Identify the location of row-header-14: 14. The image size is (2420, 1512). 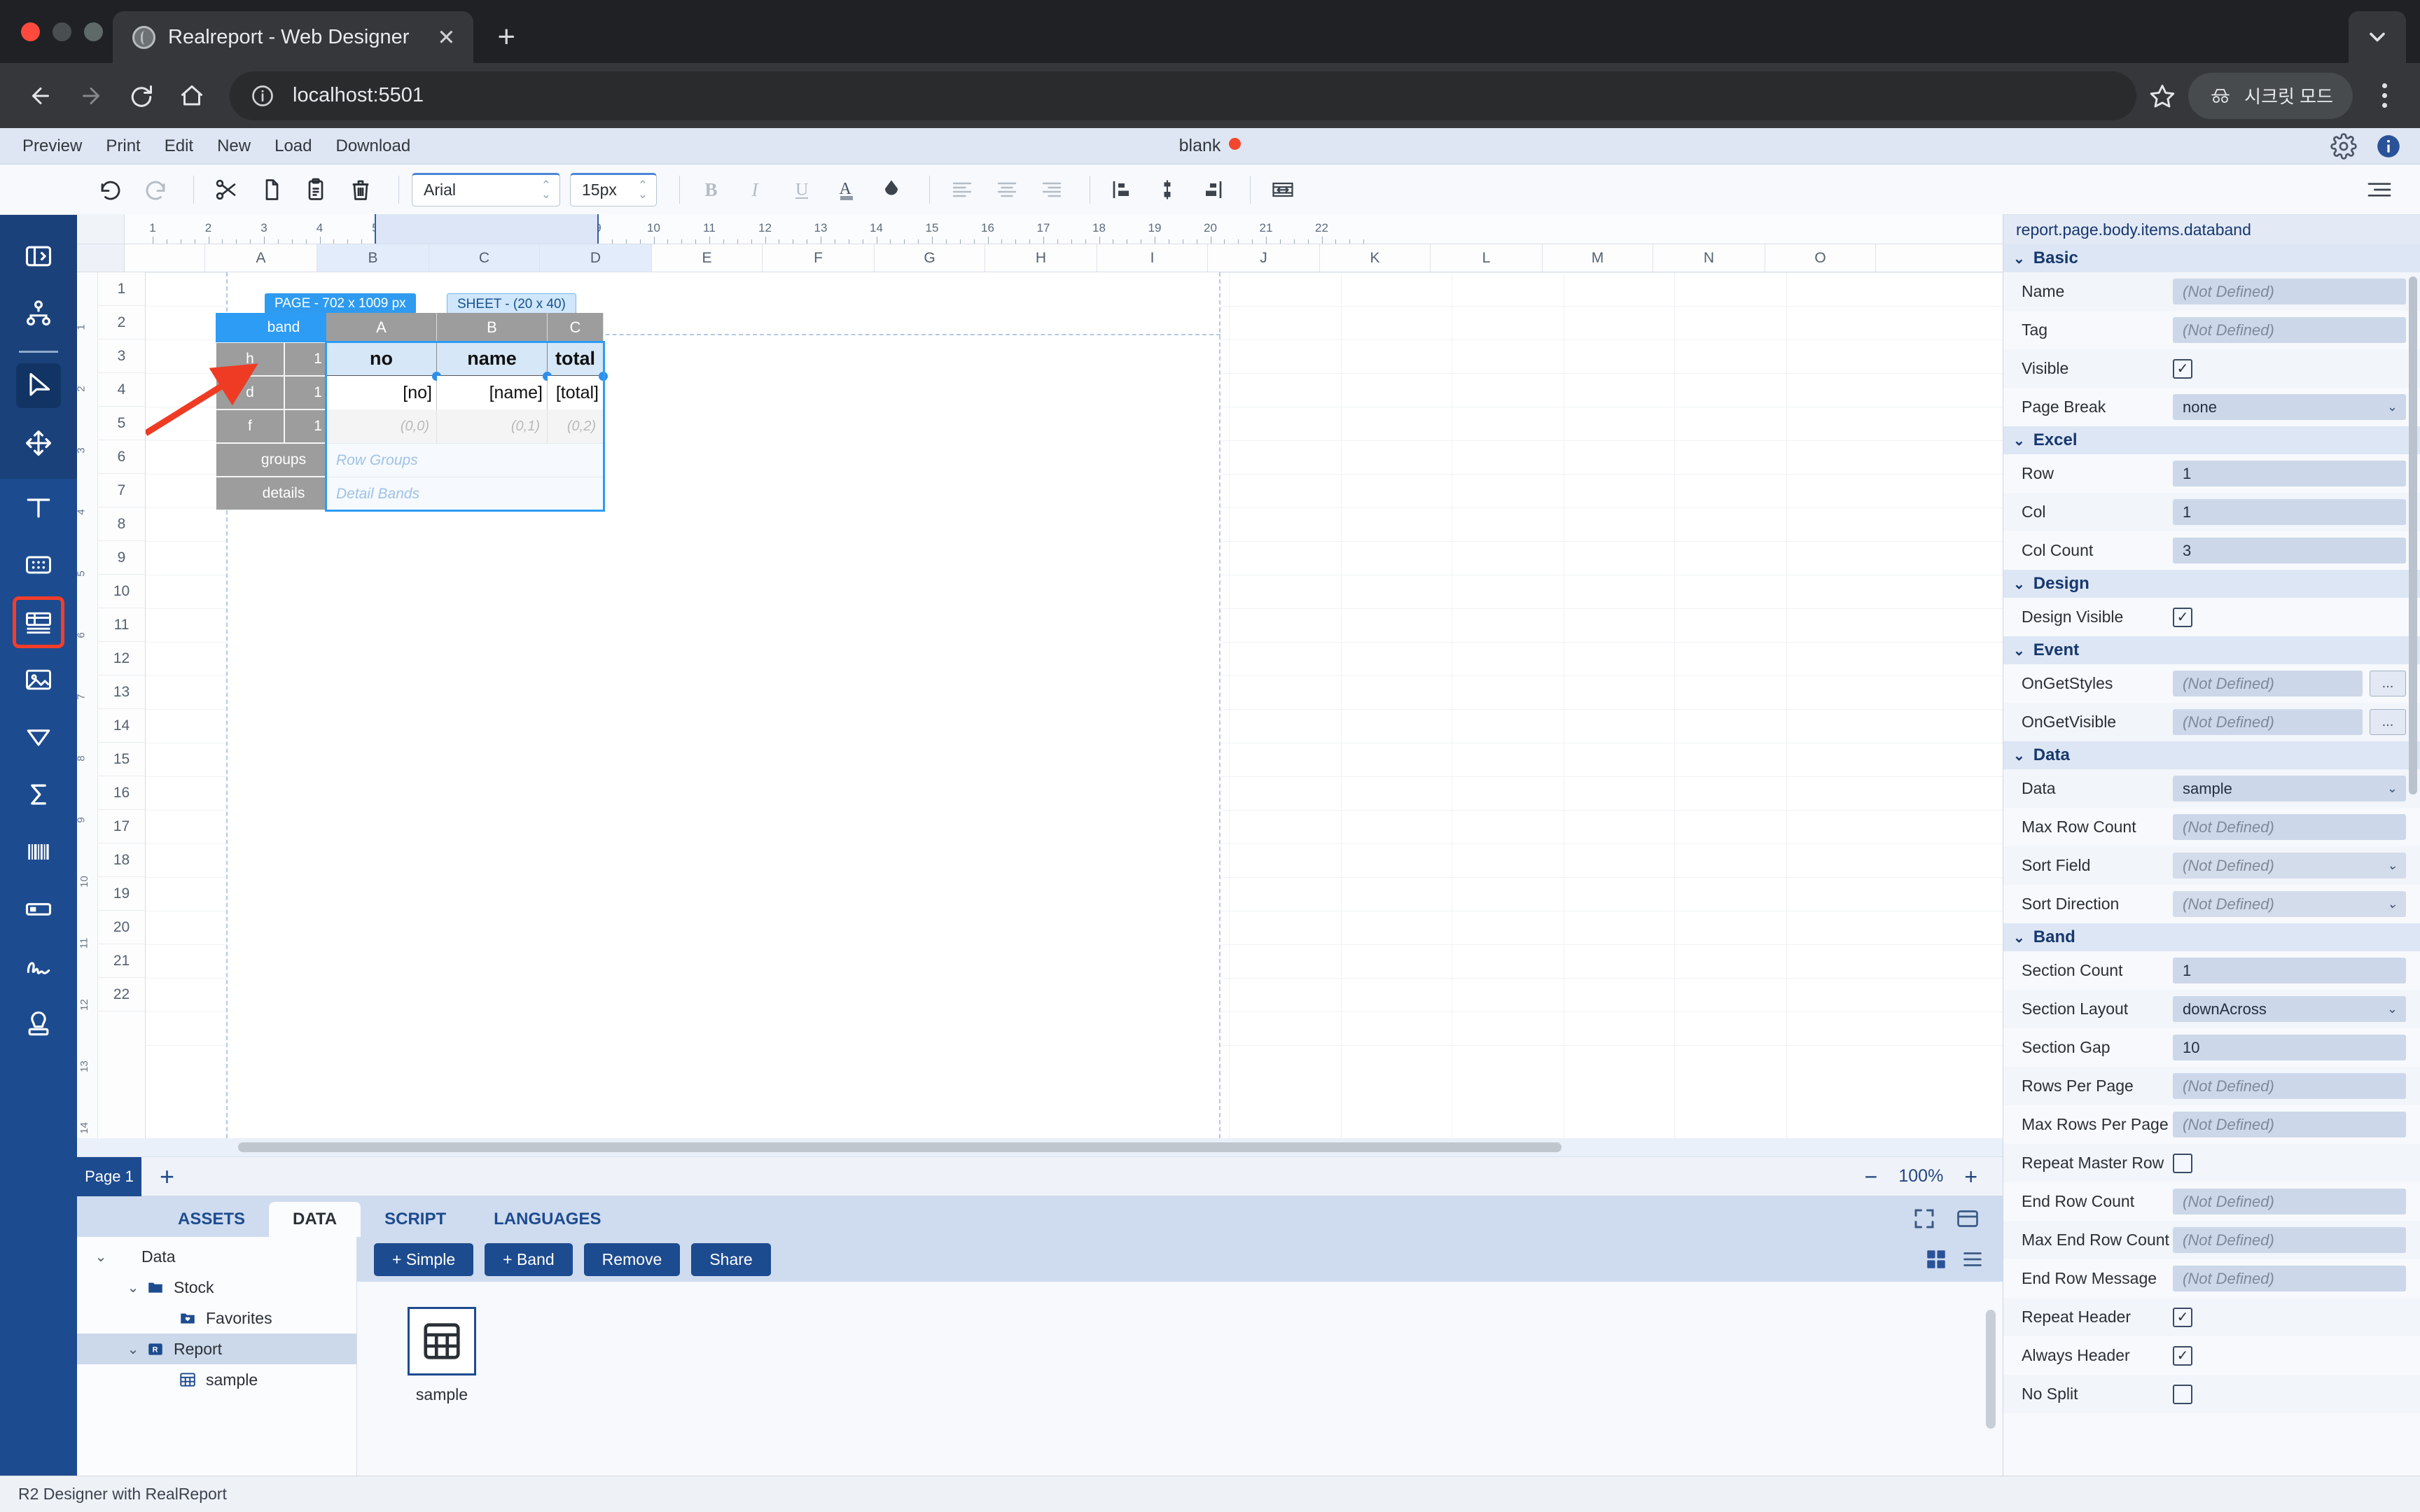
(121, 726).